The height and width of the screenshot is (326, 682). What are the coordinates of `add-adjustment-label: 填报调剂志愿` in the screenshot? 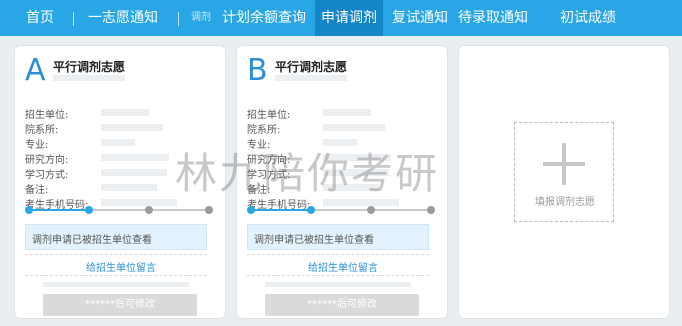 It's located at (565, 202).